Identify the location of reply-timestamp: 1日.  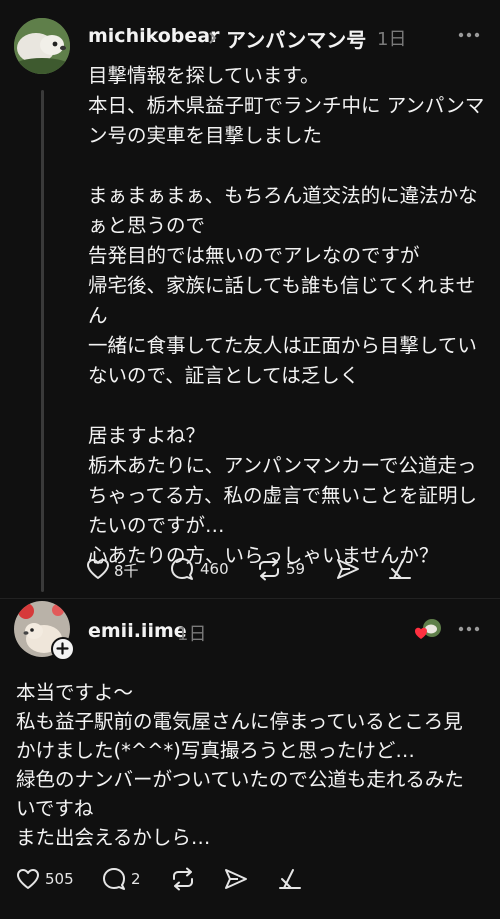
(192, 634).